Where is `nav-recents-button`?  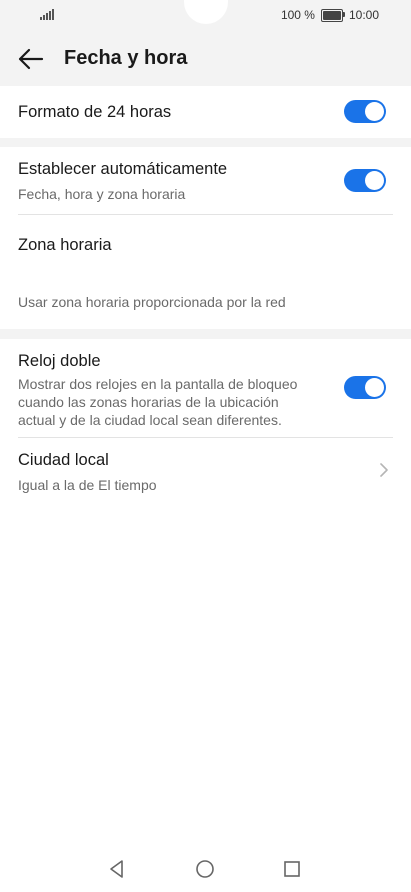
nav-recents-button is located at coordinates (292, 869).